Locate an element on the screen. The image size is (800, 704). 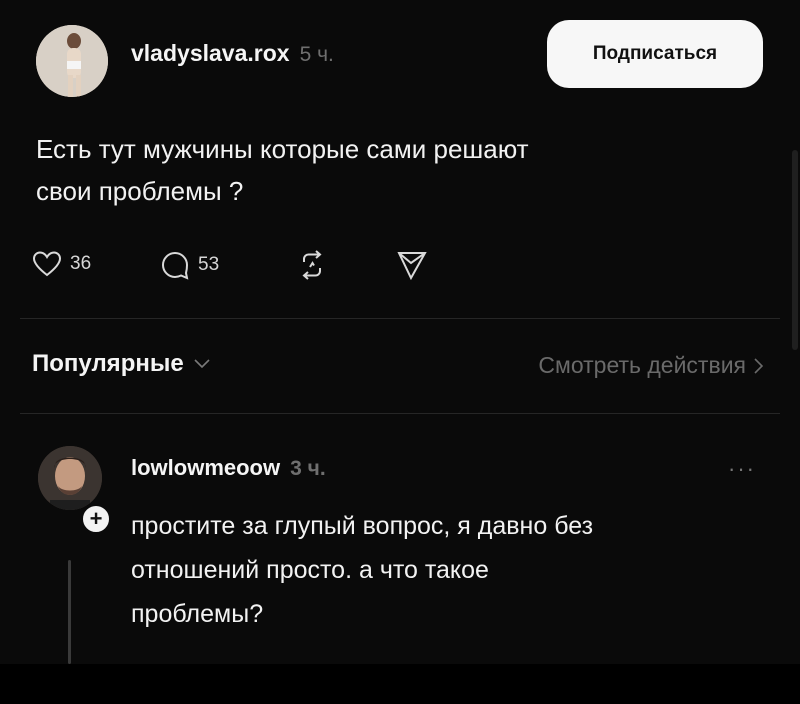
comment-author-avatar is located at coordinates (70, 478).